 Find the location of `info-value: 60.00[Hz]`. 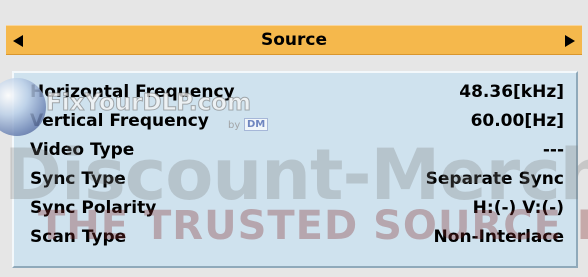

info-value: 60.00[Hz] is located at coordinates (517, 121).